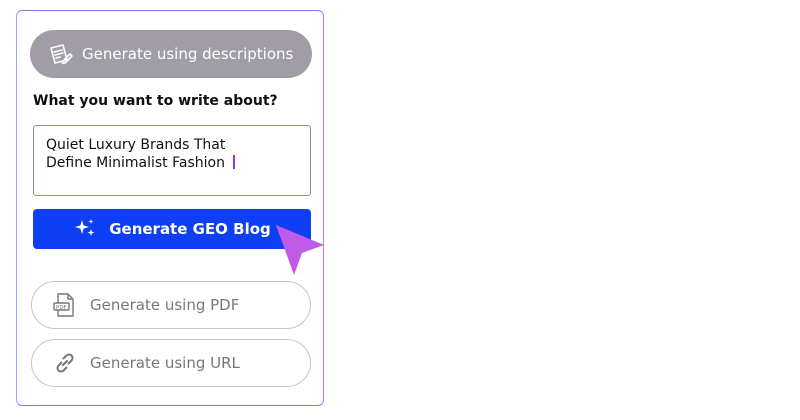 The height and width of the screenshot is (420, 800). Describe the element at coordinates (165, 305) in the screenshot. I see `pdf-button-label: Generate using PDF` at that location.